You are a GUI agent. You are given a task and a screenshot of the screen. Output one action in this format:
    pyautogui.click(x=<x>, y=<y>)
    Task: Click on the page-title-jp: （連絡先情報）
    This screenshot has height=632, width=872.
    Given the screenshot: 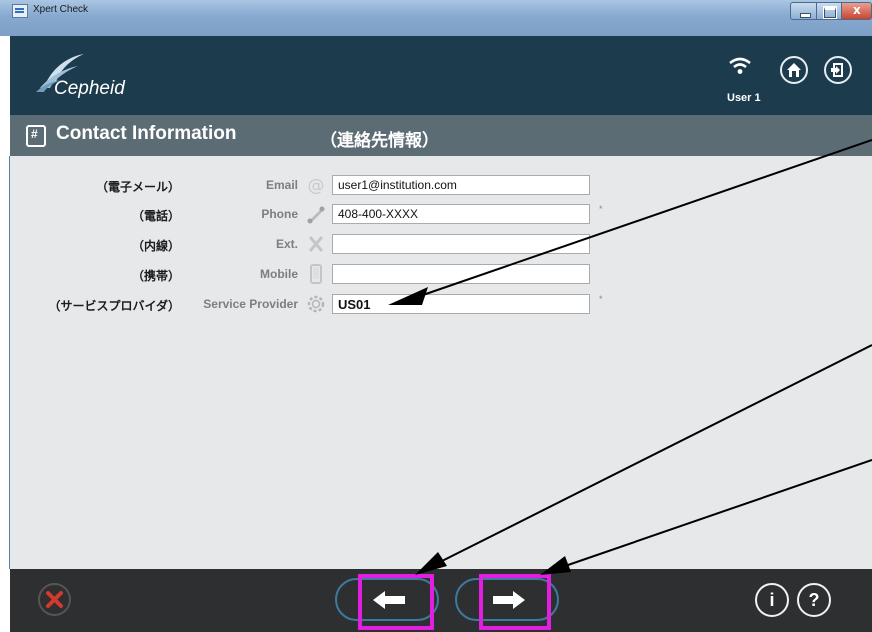 What is the action you would take?
    pyautogui.click(x=379, y=140)
    